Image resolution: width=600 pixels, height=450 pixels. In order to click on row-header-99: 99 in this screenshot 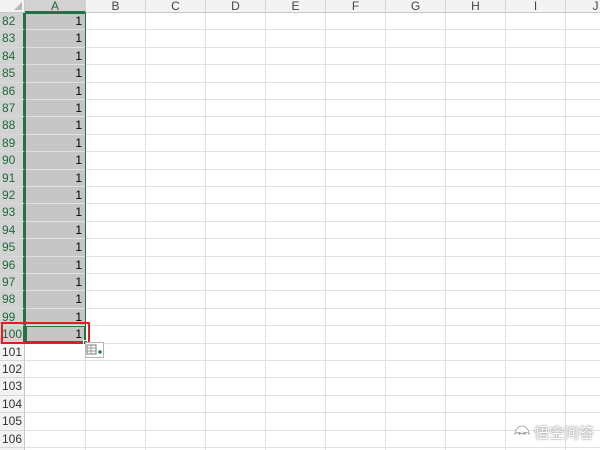, I will do `click(12, 317)`.